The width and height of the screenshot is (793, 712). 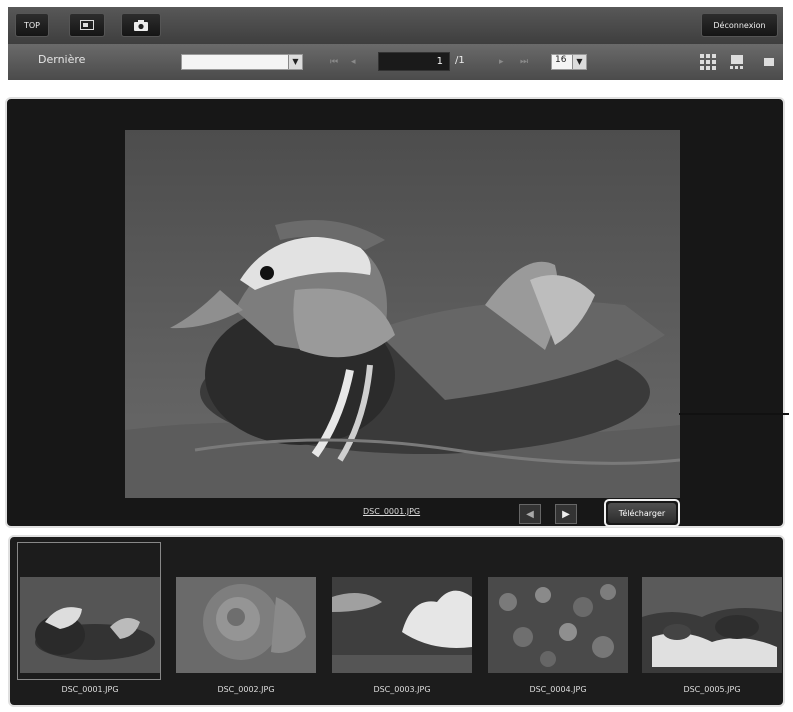 What do you see at coordinates (414, 61) in the screenshot?
I see `page-number-input: 1` at bounding box center [414, 61].